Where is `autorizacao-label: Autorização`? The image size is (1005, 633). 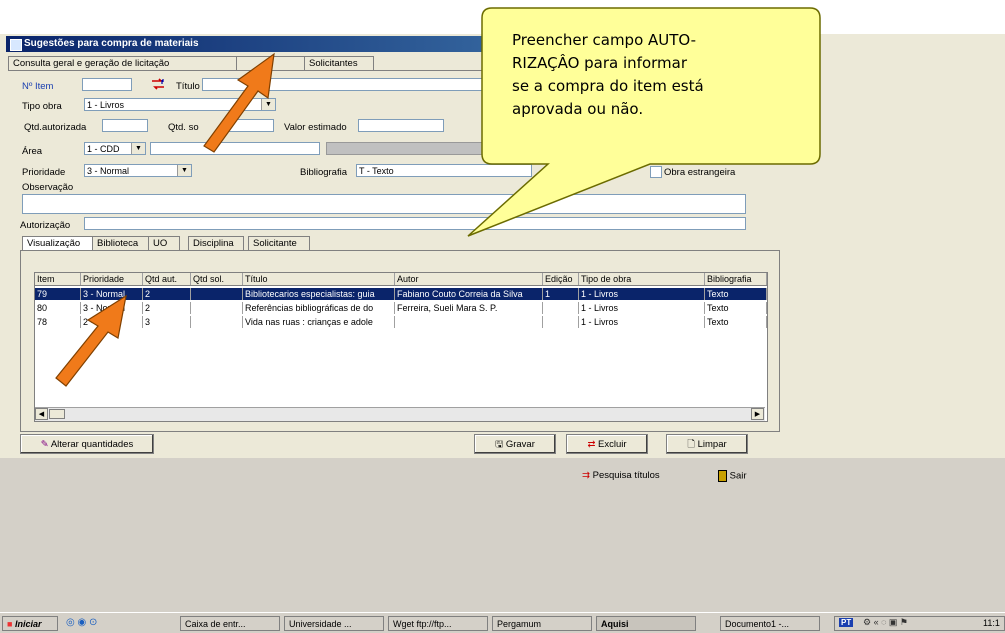
autorizacao-label: Autorização is located at coordinates (45, 225).